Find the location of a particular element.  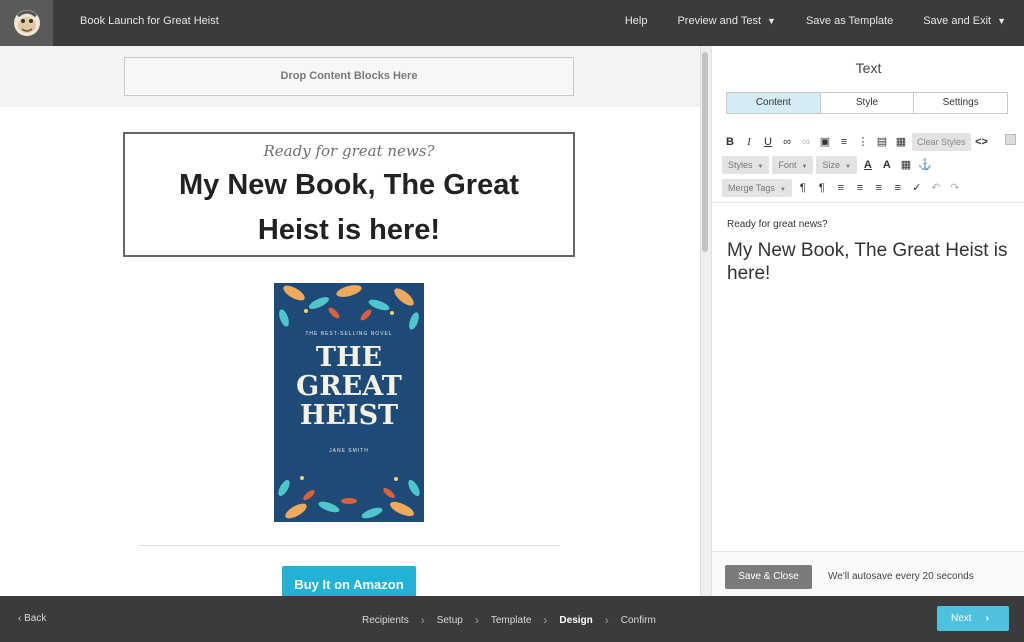

toolbar-row: B I U ∞ ∞ ▣ ≡ ⋮ ▤ ▦ Clear Styles <> is located at coordinates (872, 141).